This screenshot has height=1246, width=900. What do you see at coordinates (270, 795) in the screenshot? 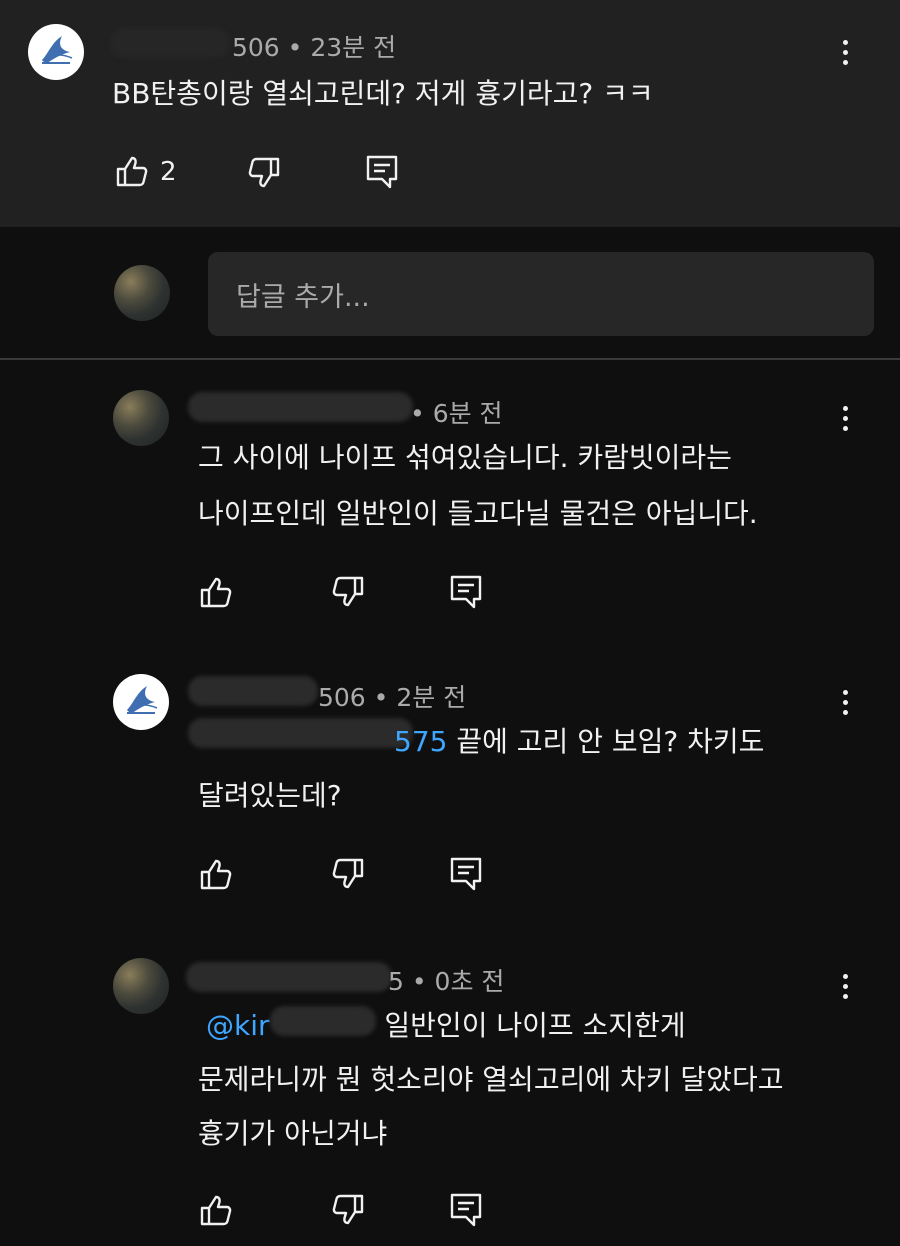
I see `reply-text-line: 달려있는데?` at bounding box center [270, 795].